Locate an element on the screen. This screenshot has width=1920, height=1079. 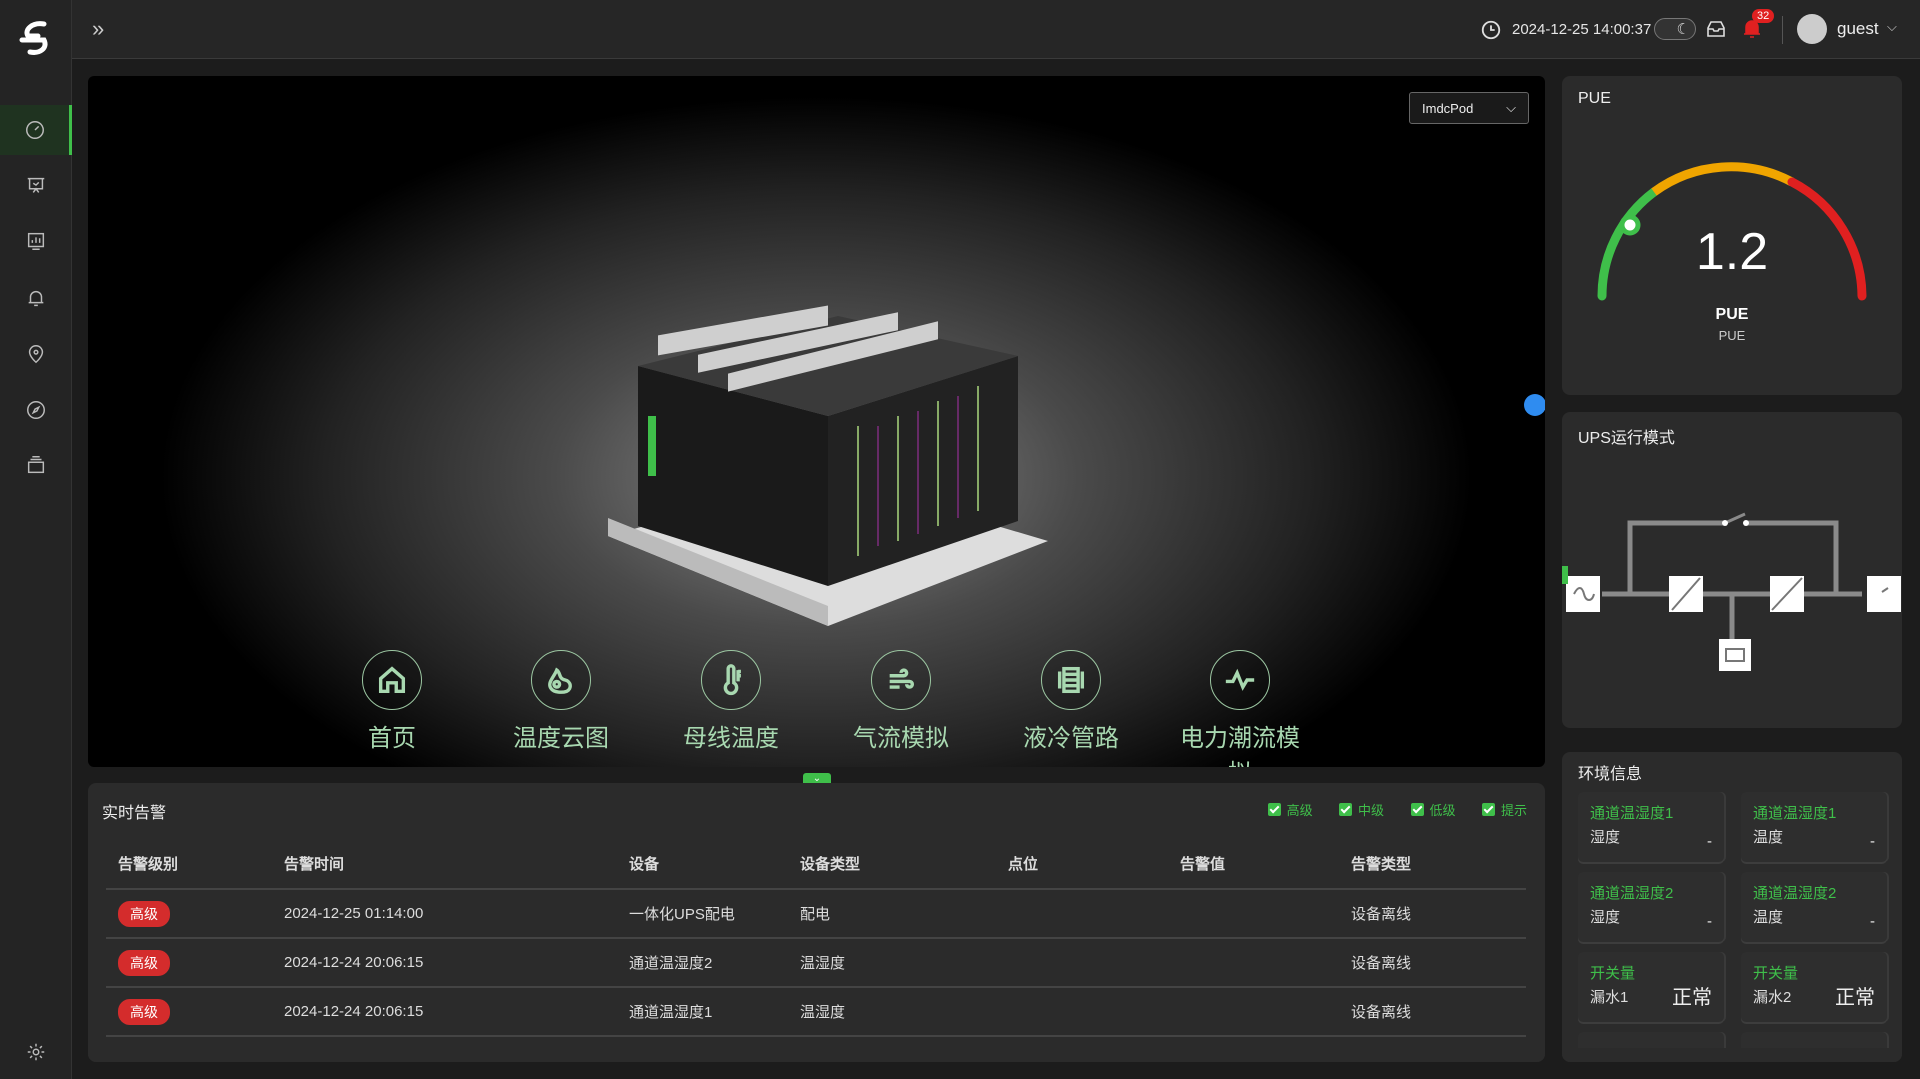
alarm-title: 实时告警 is located at coordinates (134, 813).